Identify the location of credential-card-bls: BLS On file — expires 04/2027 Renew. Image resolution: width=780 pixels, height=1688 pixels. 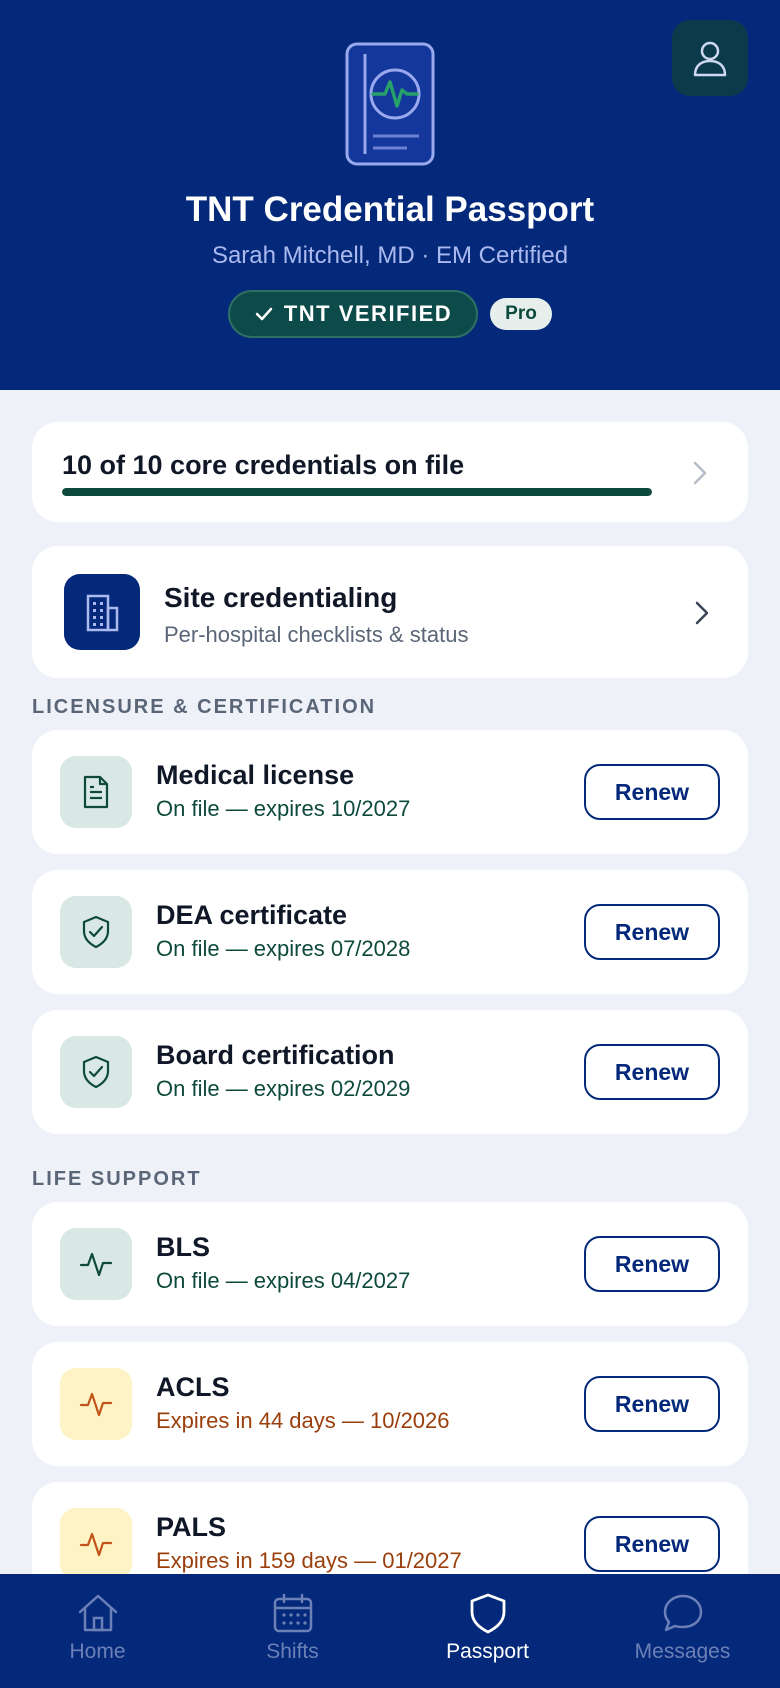
(390, 1264).